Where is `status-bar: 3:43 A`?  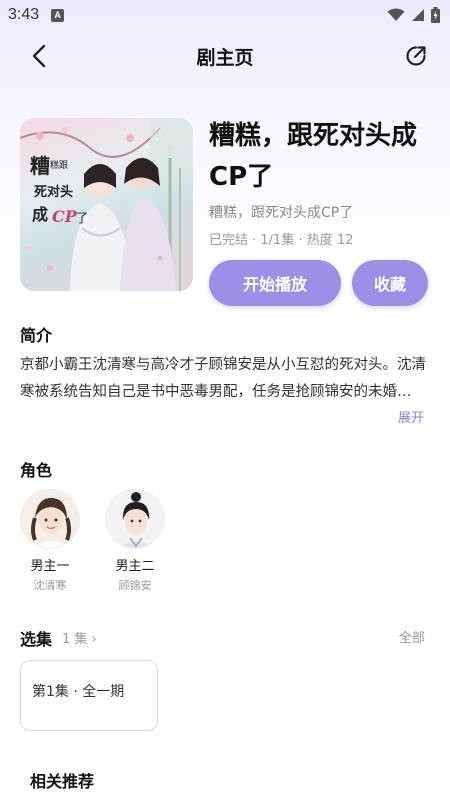 status-bar: 3:43 A is located at coordinates (225, 15).